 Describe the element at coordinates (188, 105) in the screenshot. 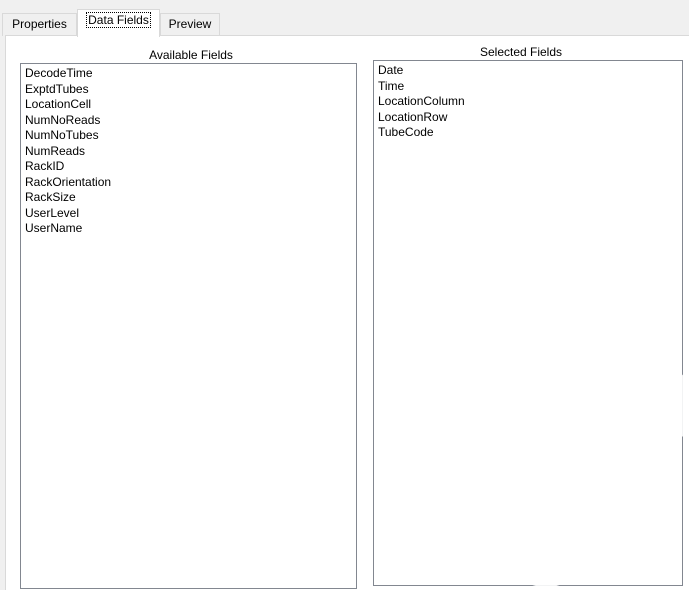

I see `available-field-item: LocationCell` at that location.